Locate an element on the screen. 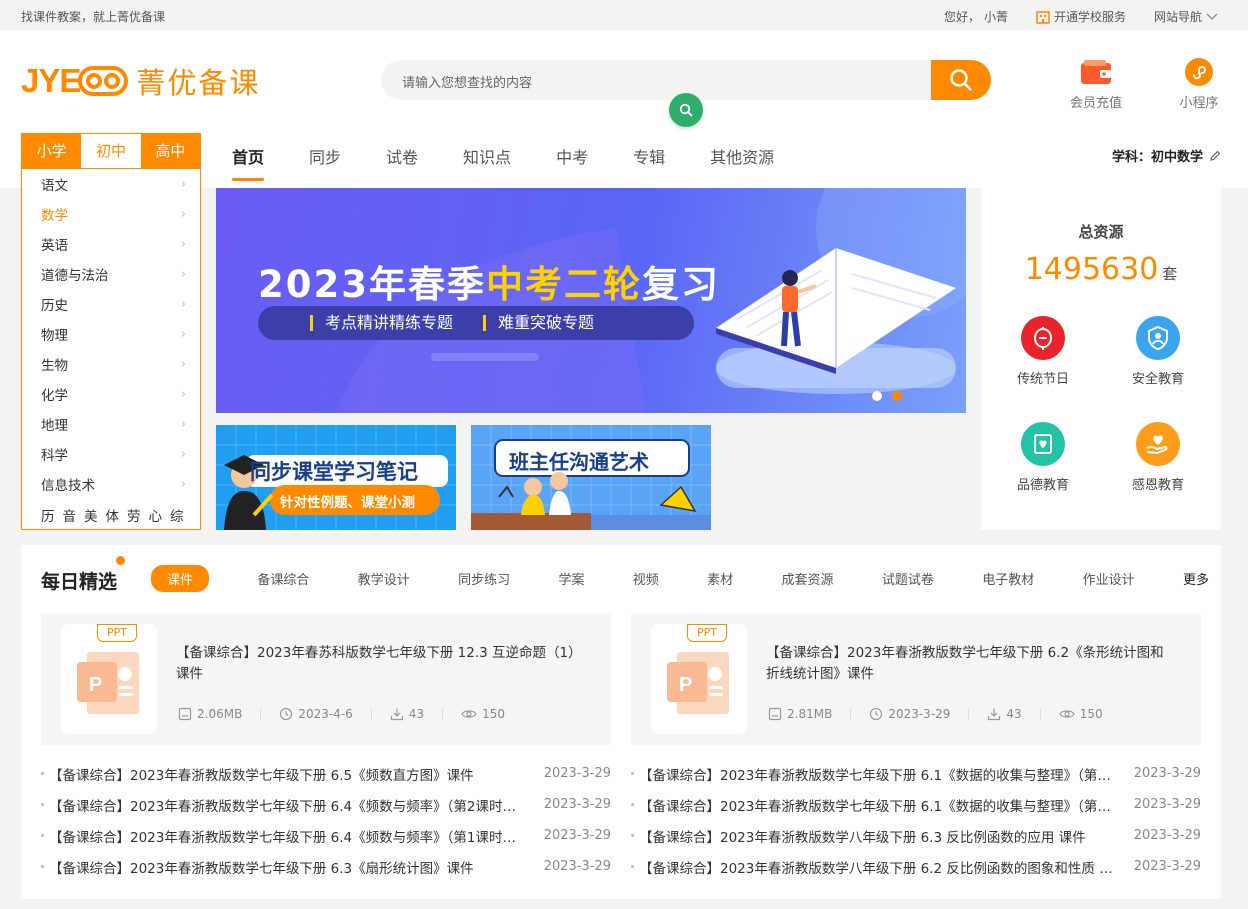 Image resolution: width=1248 pixels, height=909 pixels. nav-zhongkao: 中考 is located at coordinates (572, 156).